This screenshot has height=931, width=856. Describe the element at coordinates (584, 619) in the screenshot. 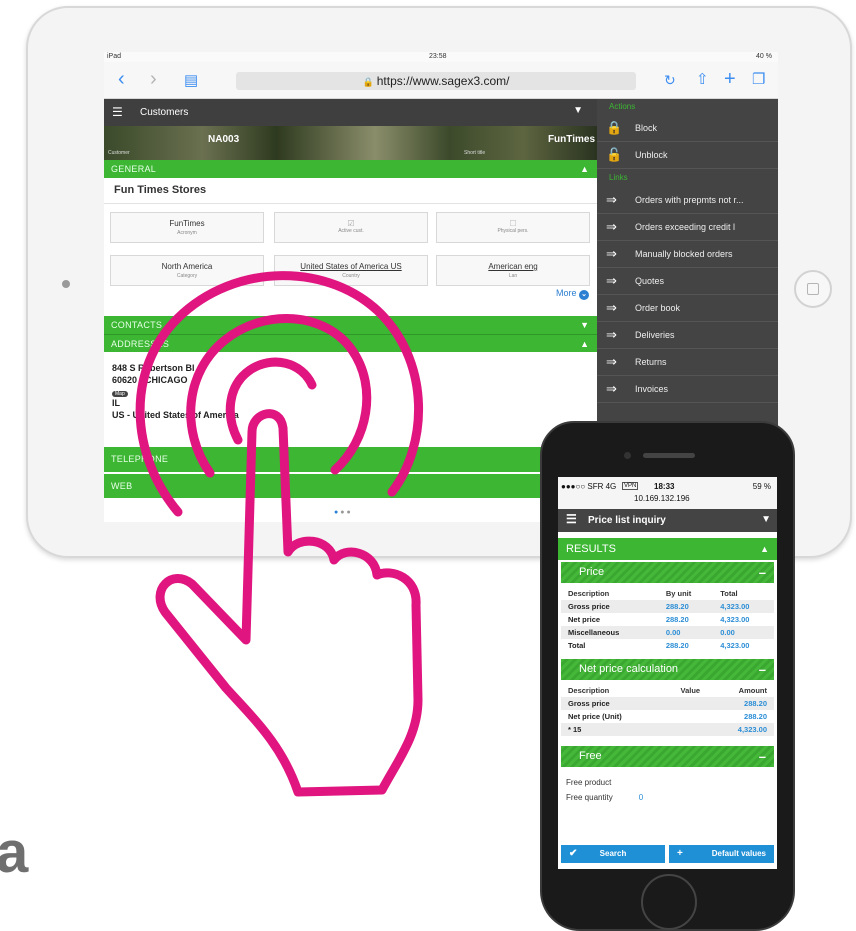

I see `cell-label: Net price` at that location.